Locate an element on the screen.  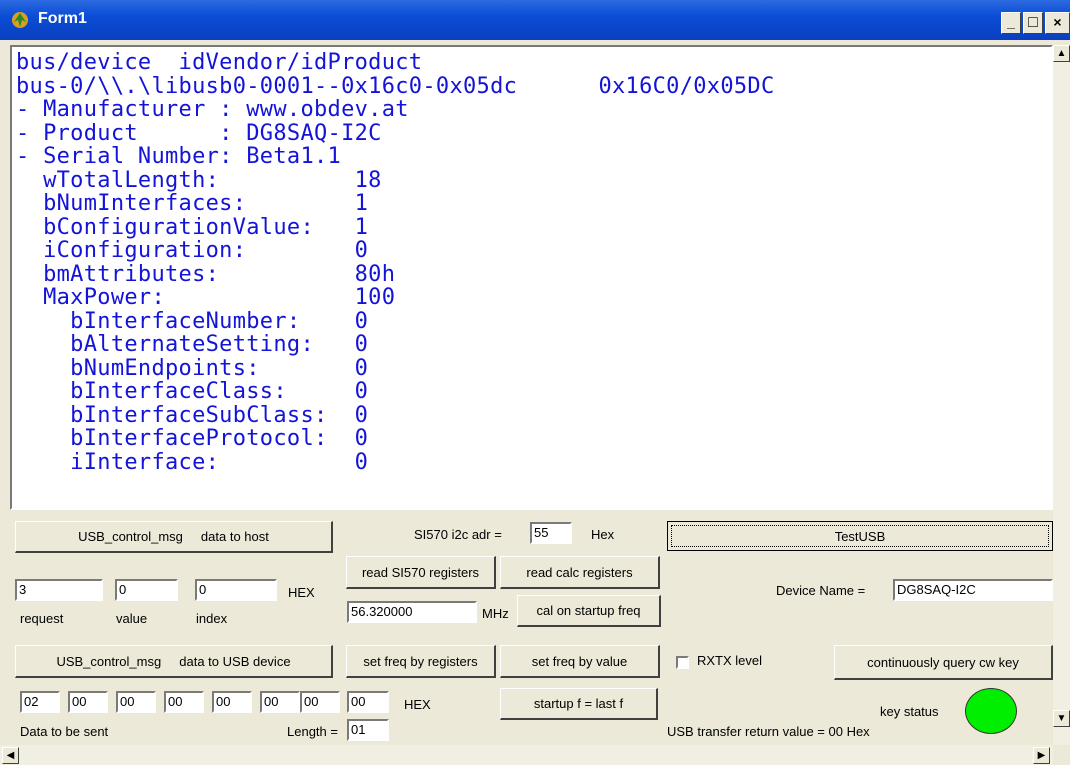
startup-last-f-button: startup f = last f is located at coordinates (579, 704).